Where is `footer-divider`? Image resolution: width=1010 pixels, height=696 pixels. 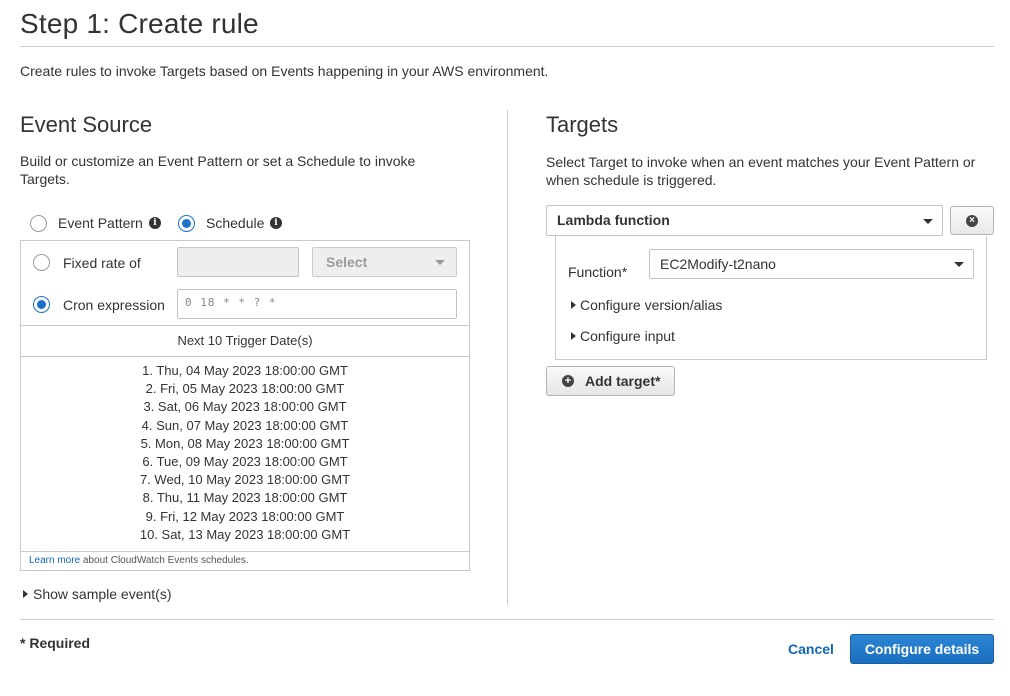 footer-divider is located at coordinates (507, 619).